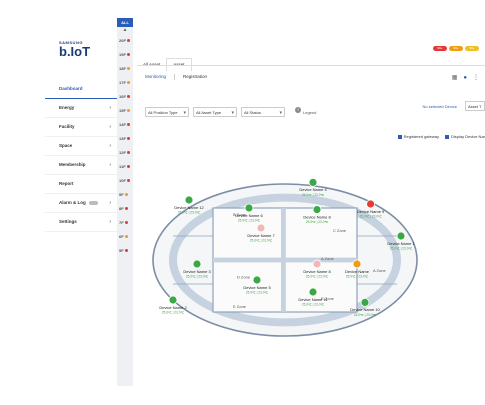  I want to click on registered-gateway-checkbox, so click(399, 136).